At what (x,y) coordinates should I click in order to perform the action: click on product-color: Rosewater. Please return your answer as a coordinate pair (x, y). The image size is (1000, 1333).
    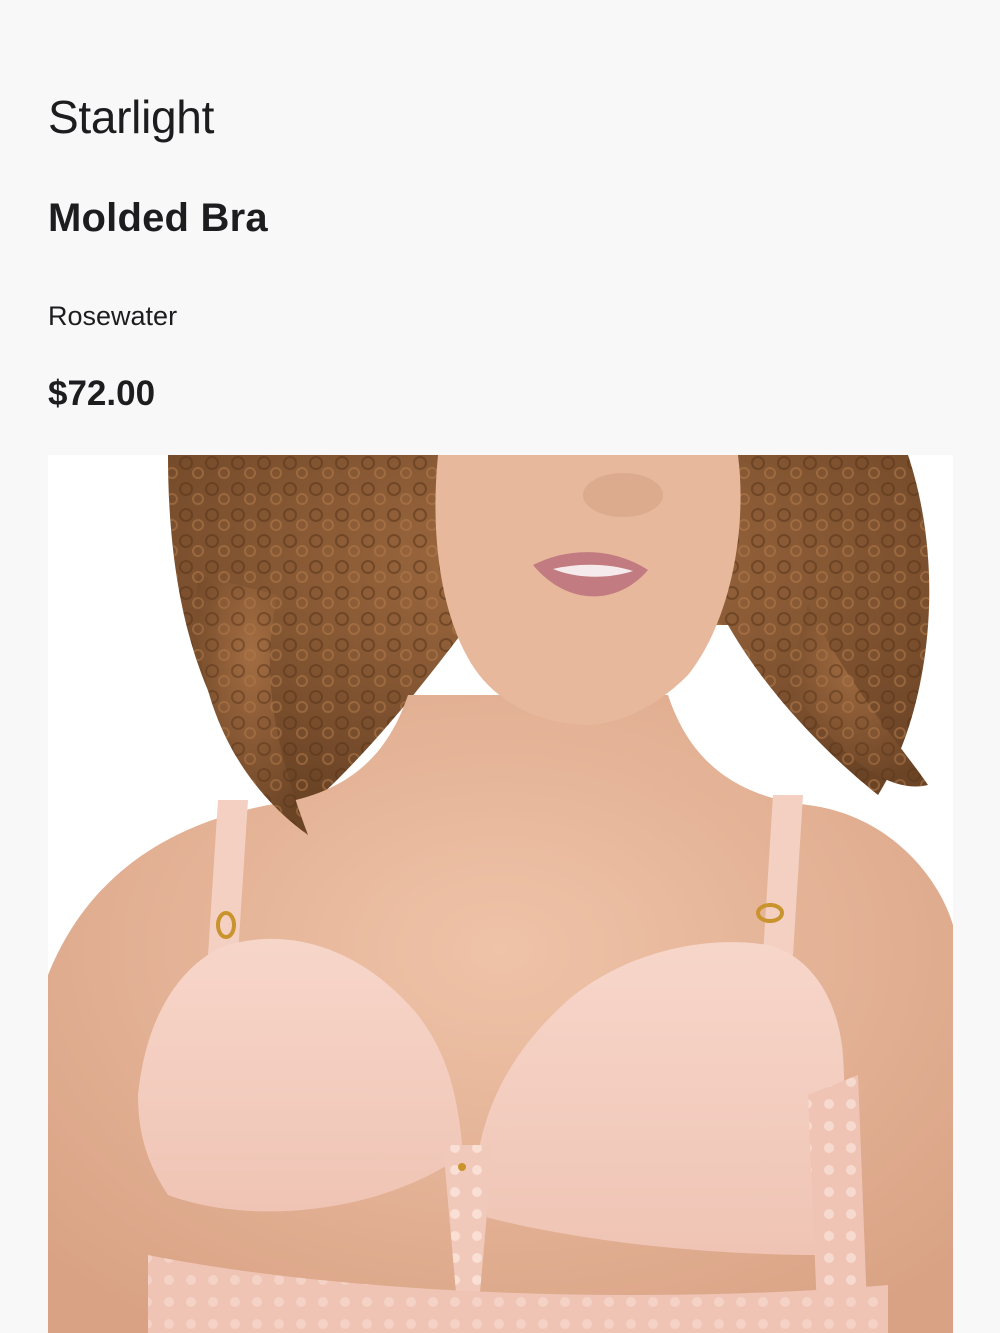
    Looking at the image, I should click on (113, 316).